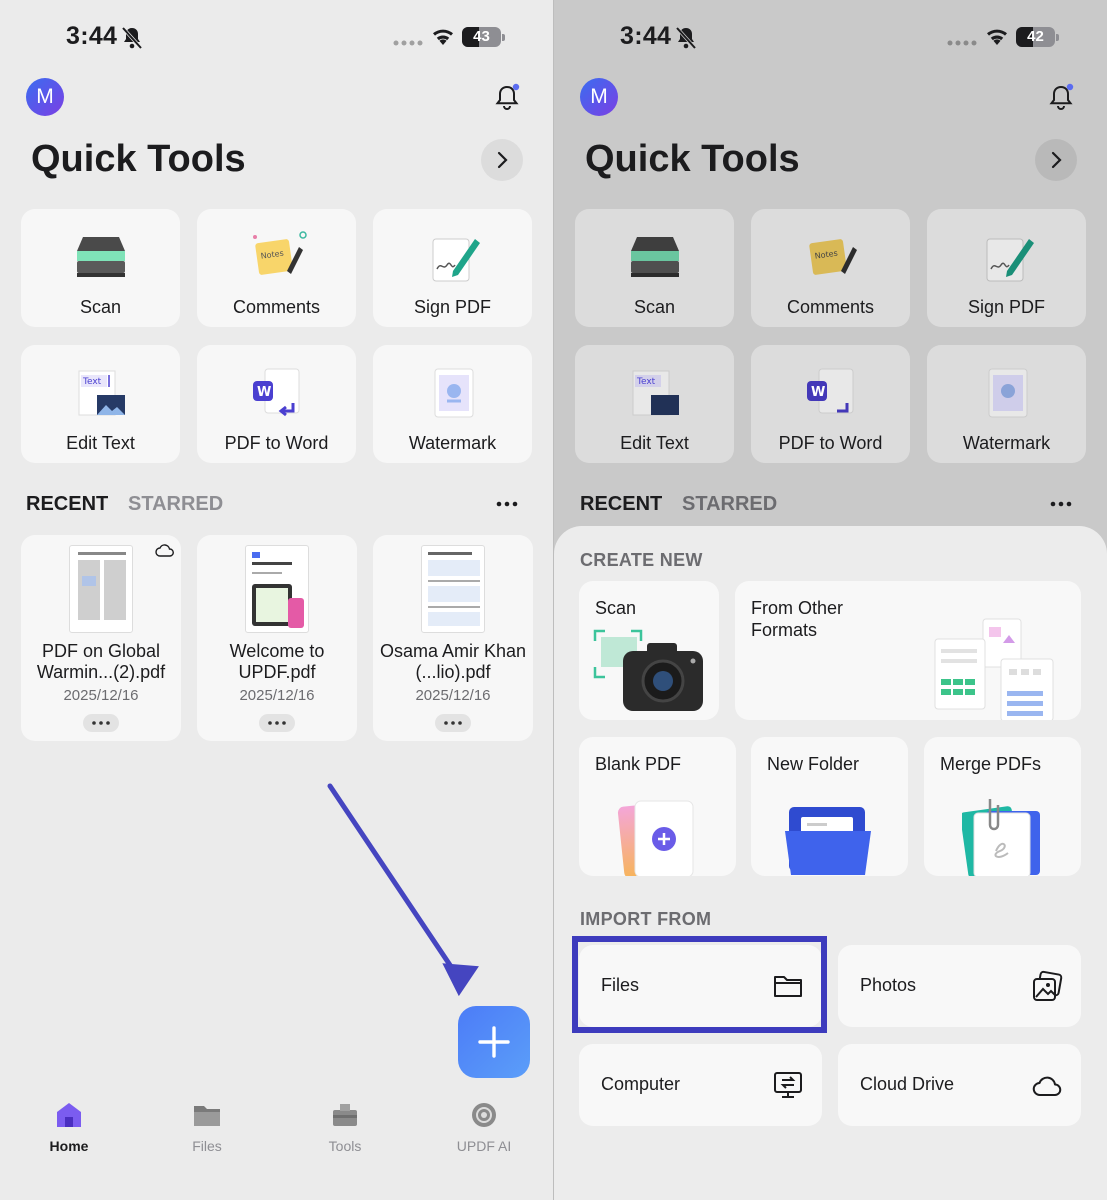 The height and width of the screenshot is (1200, 1107). What do you see at coordinates (797, 619) in the screenshot?
I see `create-formats-label: From Other Formats` at bounding box center [797, 619].